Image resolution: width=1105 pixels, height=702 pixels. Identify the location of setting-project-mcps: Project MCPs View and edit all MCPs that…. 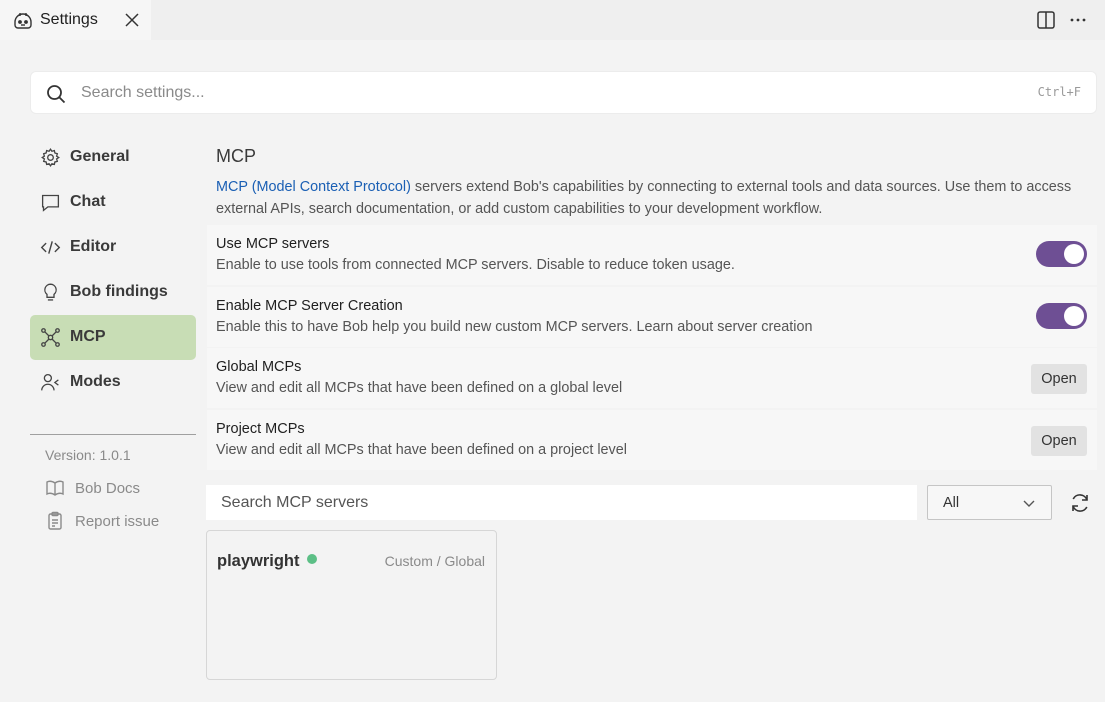
(652, 440).